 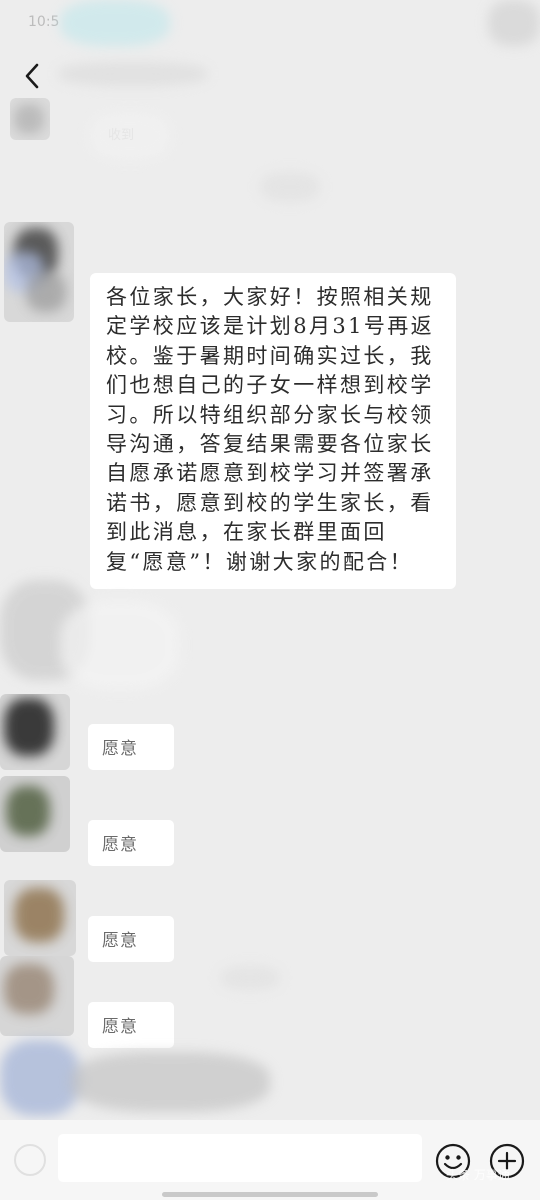 I want to click on watermark: 头条 万事通, so click(x=478, y=1175).